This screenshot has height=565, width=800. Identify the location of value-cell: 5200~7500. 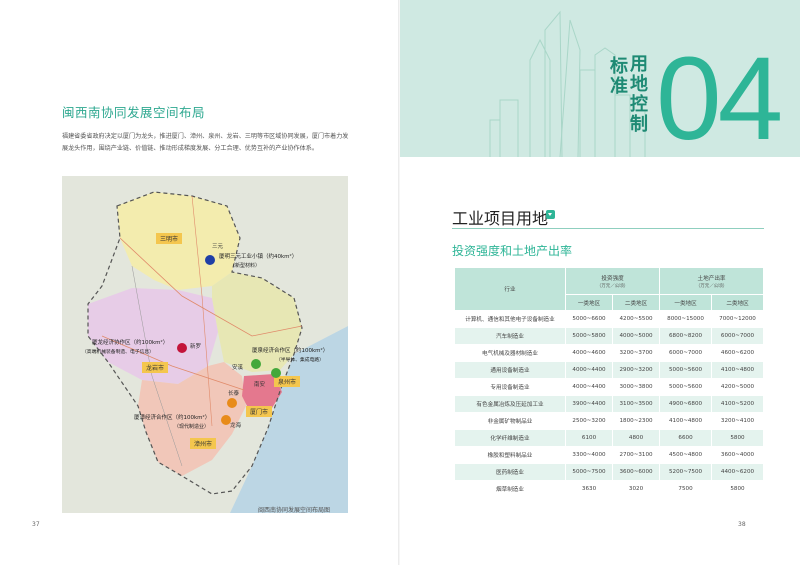
(686, 472).